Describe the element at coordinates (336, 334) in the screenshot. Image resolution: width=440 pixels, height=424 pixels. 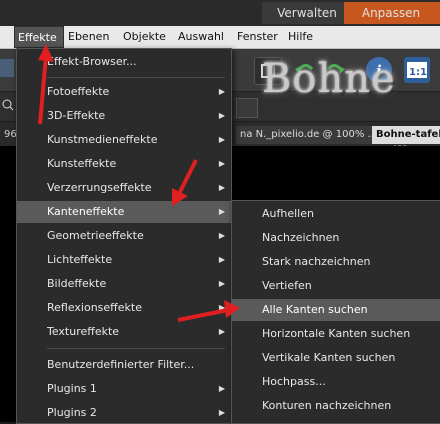
I see `submenu-item-horizontale-kanten-suchen: Horizontale Kanten suchen` at that location.